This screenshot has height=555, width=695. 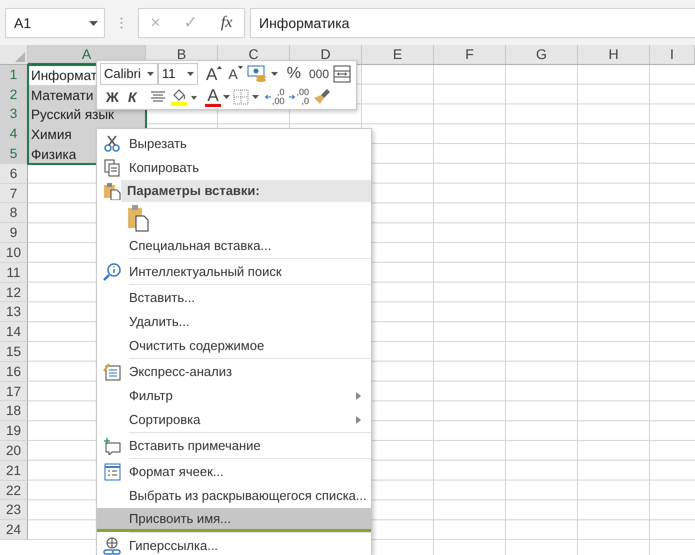 What do you see at coordinates (14, 352) in the screenshot?
I see `row-header: 15` at bounding box center [14, 352].